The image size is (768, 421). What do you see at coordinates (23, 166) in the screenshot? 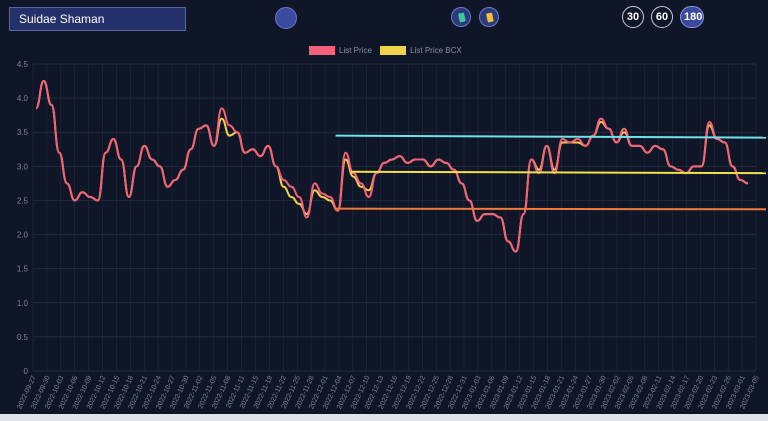
I see `y-tick-label: 3.0` at bounding box center [23, 166].